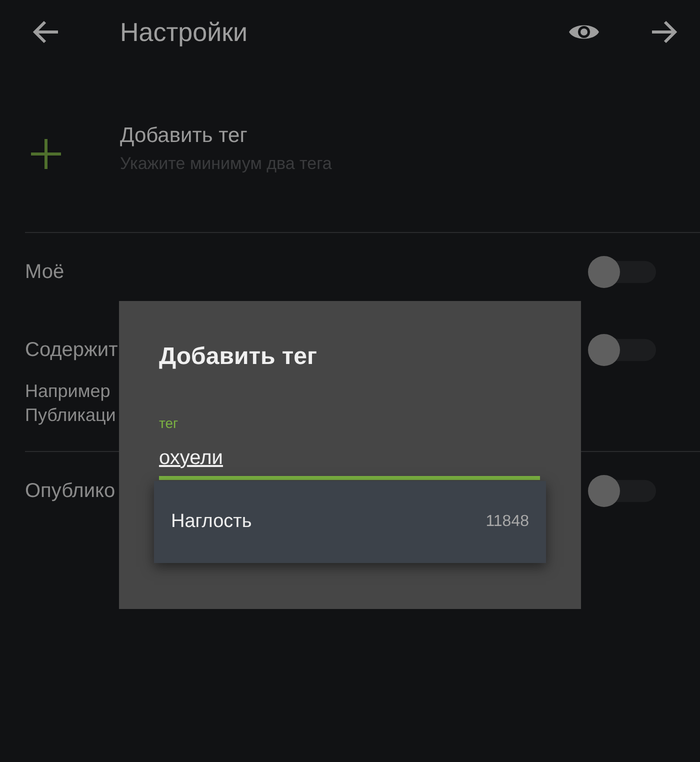  What do you see at coordinates (46, 154) in the screenshot?
I see `plus-icon` at bounding box center [46, 154].